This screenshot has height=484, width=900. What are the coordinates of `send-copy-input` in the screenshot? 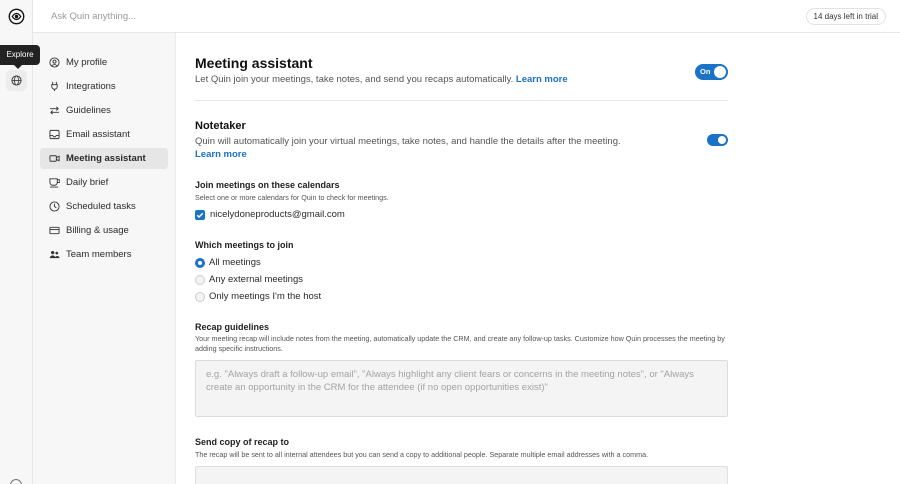 It's located at (461, 475).